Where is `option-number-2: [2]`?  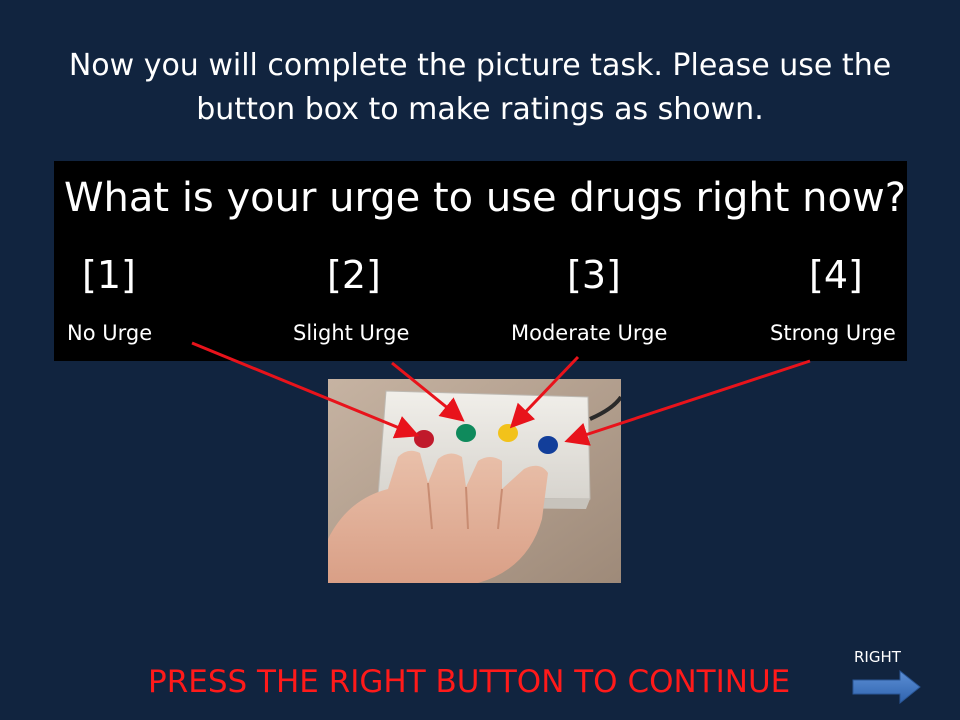 option-number-2: [2] is located at coordinates (354, 275).